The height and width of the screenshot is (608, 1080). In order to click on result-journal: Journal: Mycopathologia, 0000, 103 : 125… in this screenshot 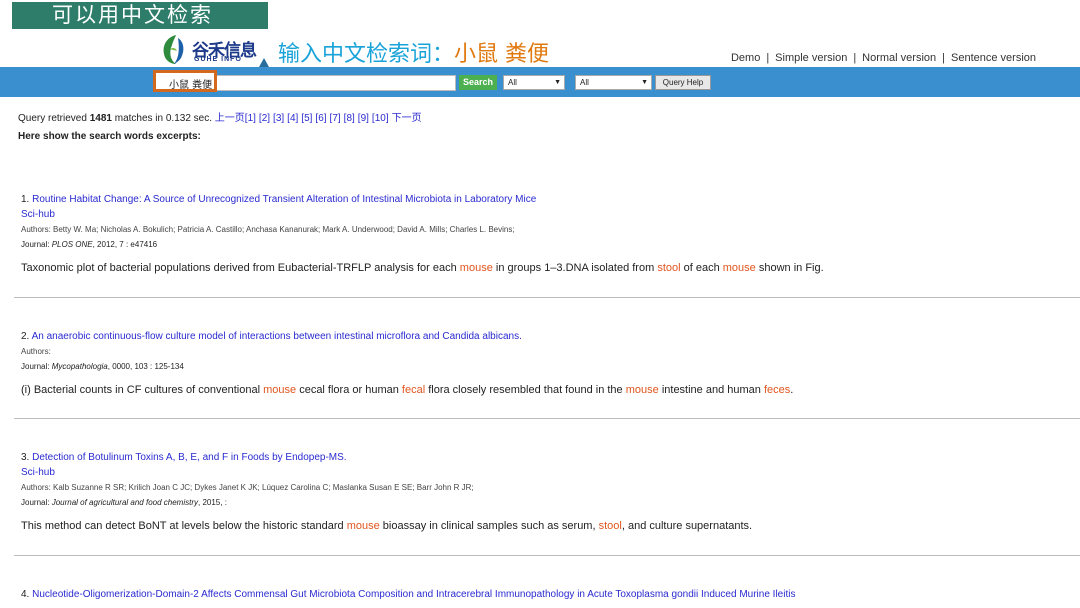, I will do `click(541, 366)`.